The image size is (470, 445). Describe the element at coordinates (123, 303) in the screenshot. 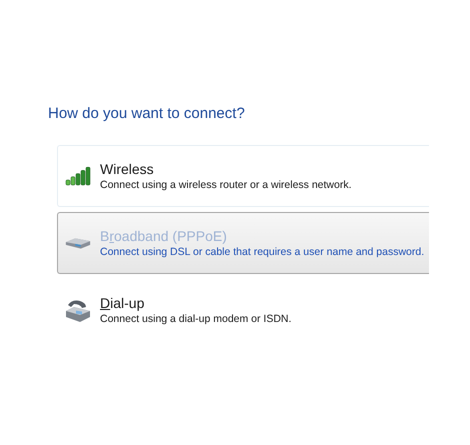

I see `option-title: Dial-up` at that location.